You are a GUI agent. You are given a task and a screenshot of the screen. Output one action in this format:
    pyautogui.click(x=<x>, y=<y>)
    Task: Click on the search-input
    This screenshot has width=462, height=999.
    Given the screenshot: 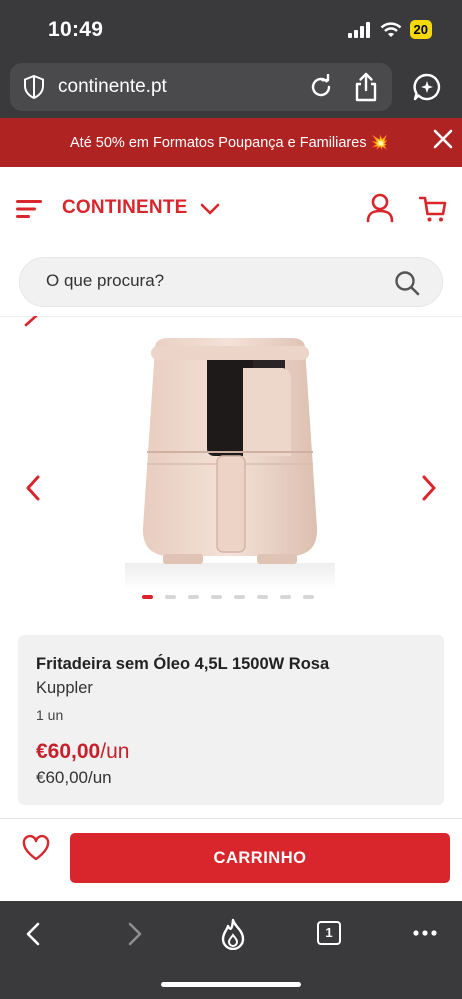 What is the action you would take?
    pyautogui.click(x=211, y=281)
    